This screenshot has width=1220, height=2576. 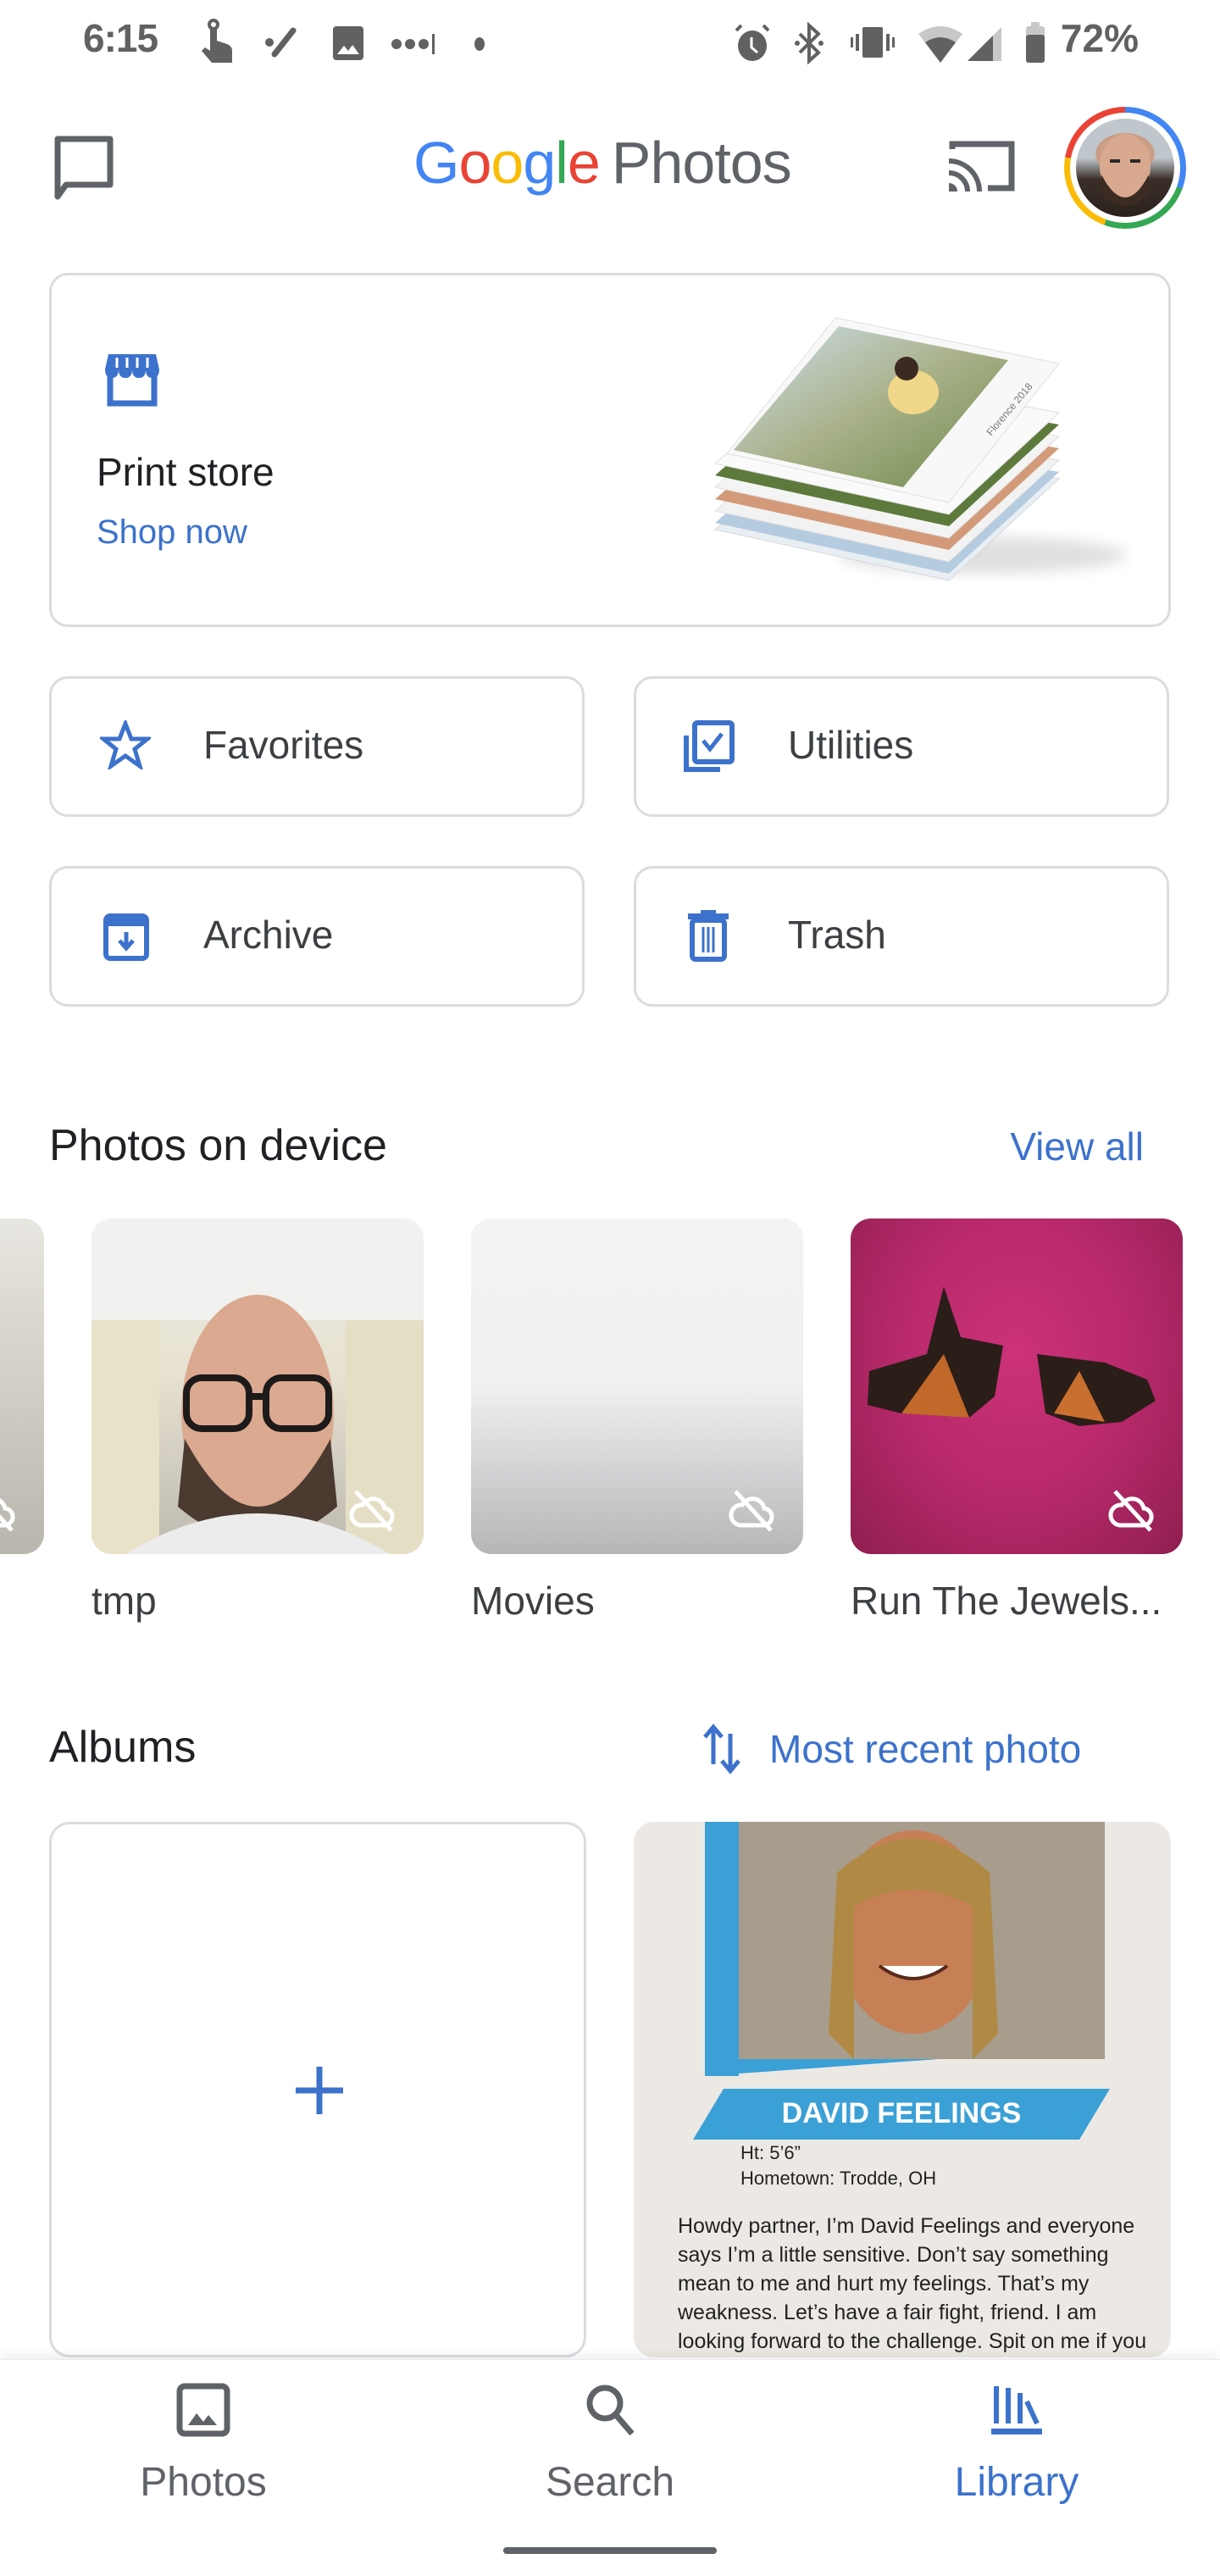 What do you see at coordinates (984, 44) in the screenshot?
I see `cell-signal-icon` at bounding box center [984, 44].